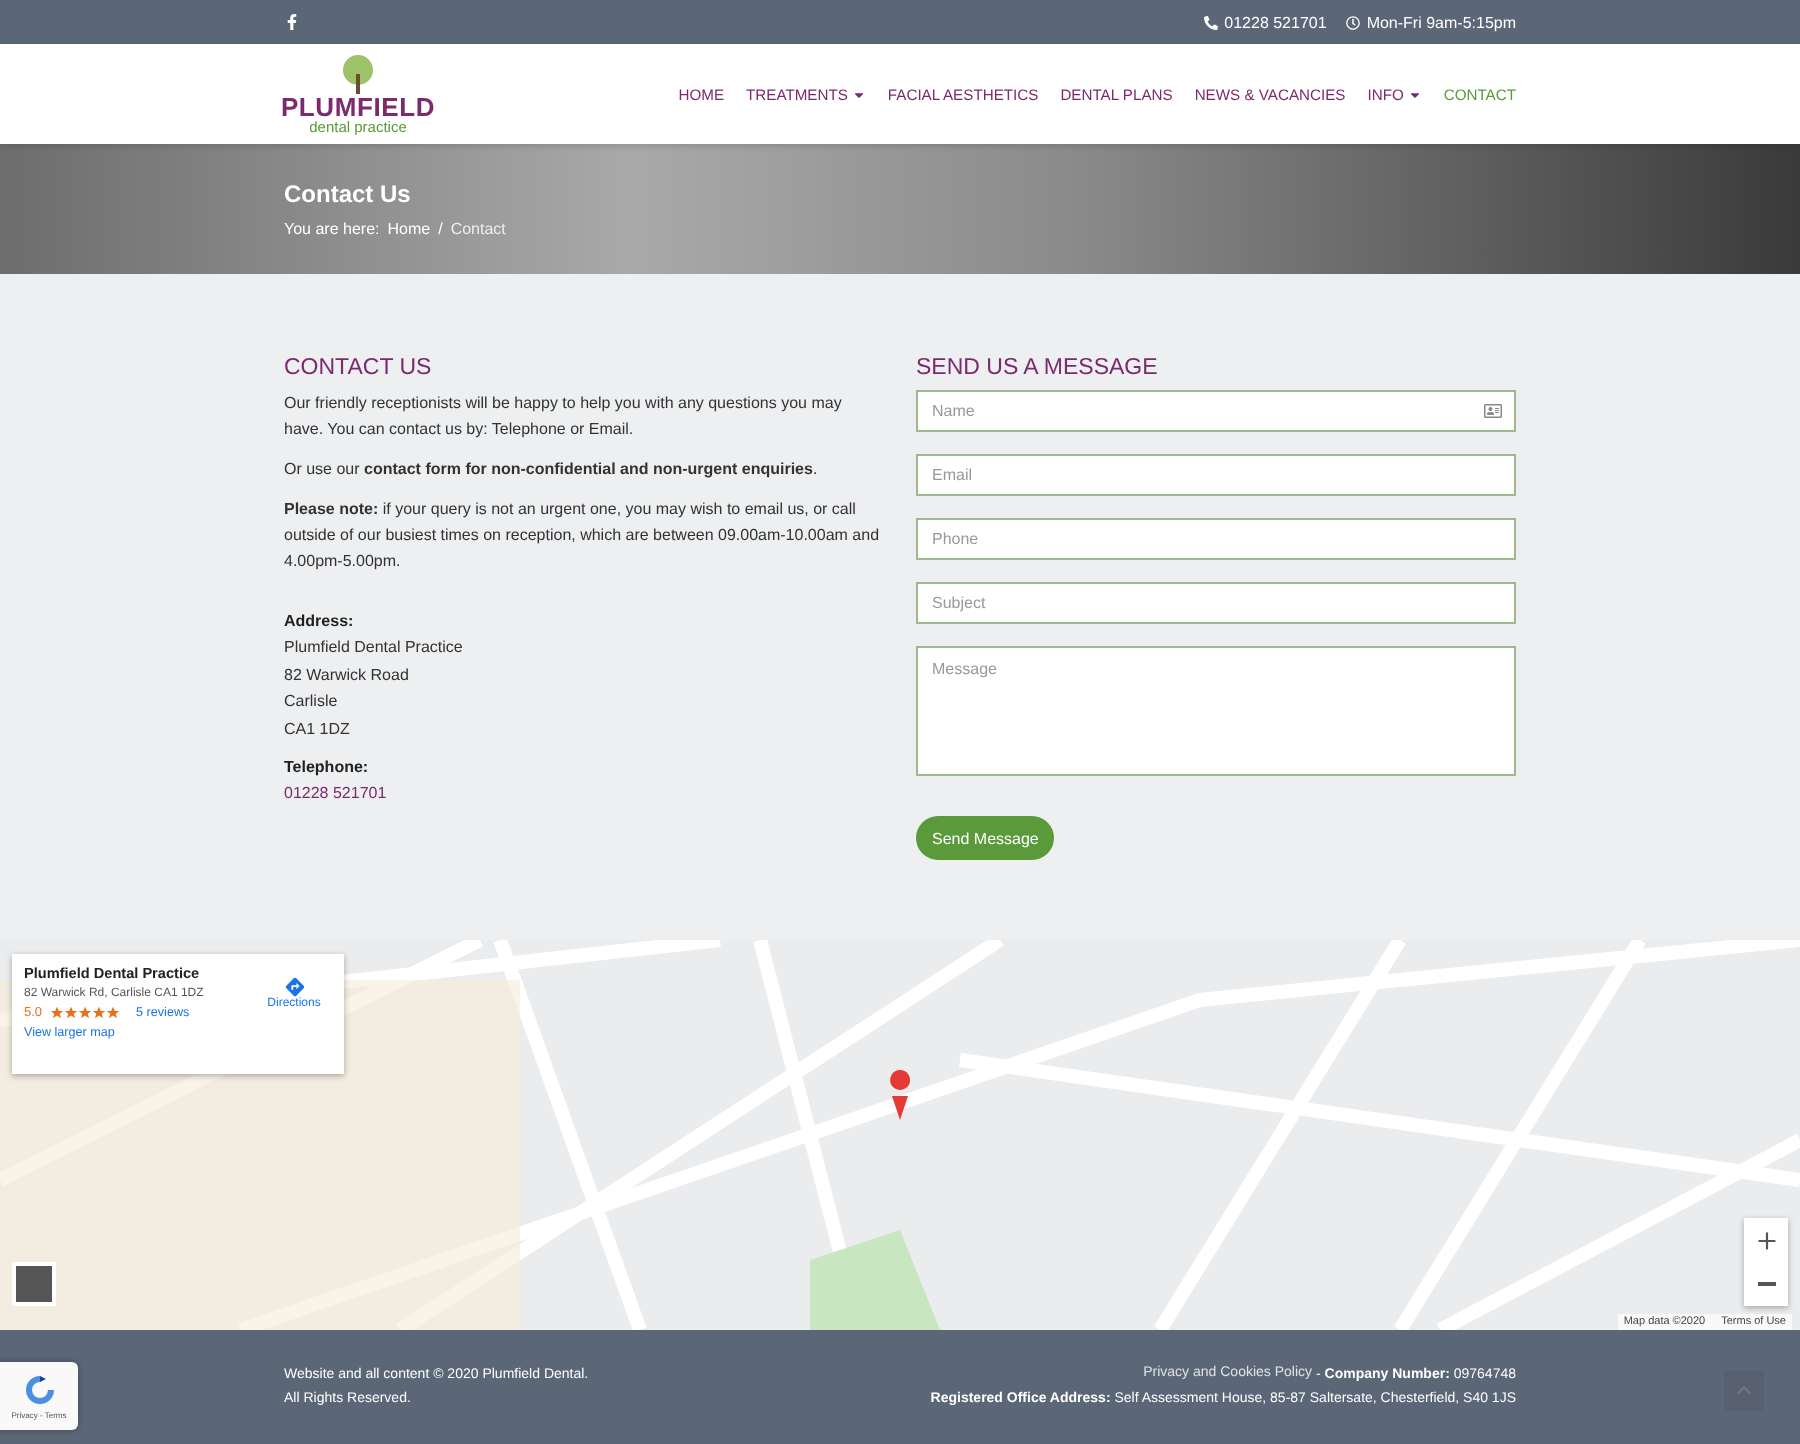 This screenshot has width=1800, height=1444. I want to click on message-field: Message, so click(1216, 711).